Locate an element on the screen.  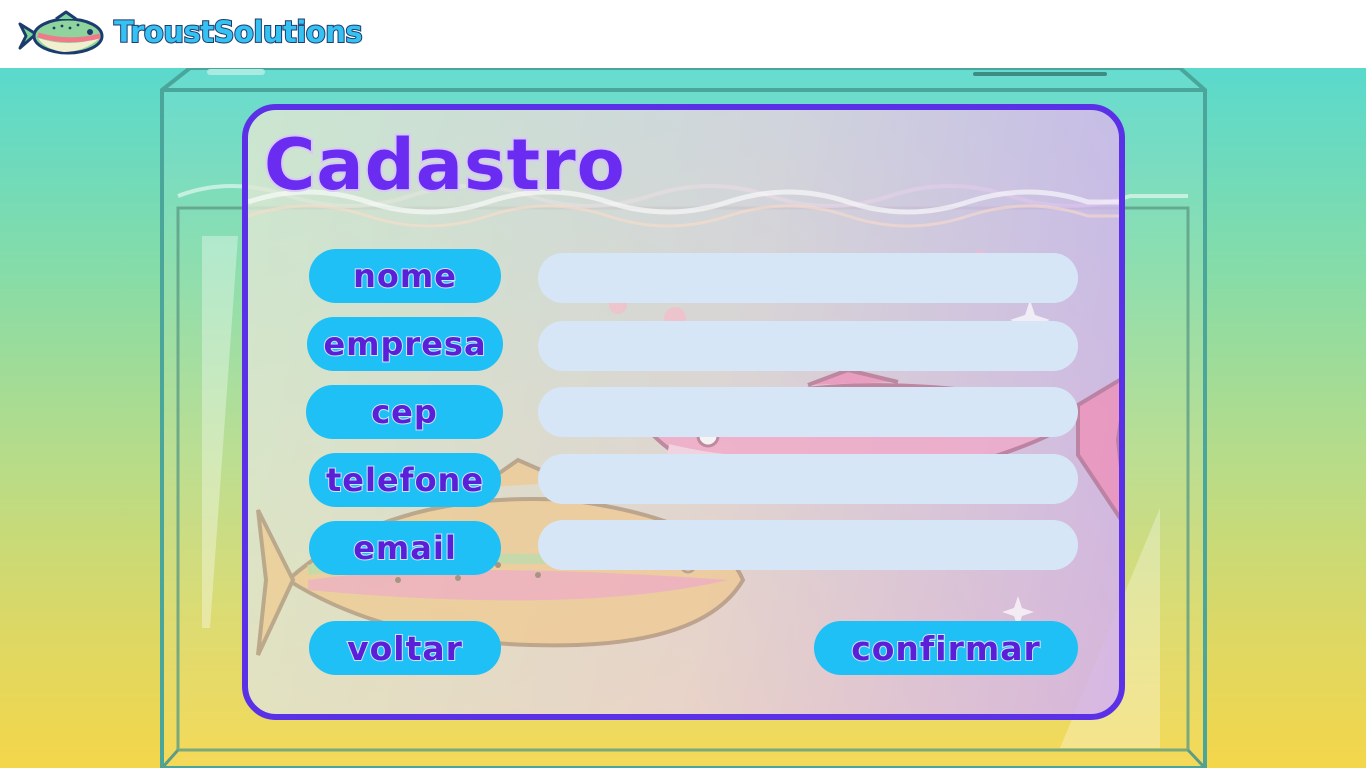
back-button: voltar is located at coordinates (405, 648).